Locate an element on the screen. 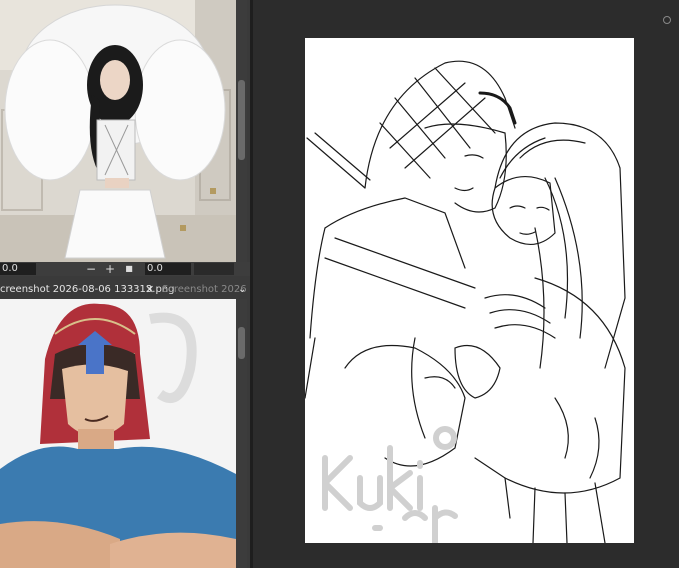 Image resolution: width=679 pixels, height=568 pixels. zoom-in-button: + is located at coordinates (110, 269).